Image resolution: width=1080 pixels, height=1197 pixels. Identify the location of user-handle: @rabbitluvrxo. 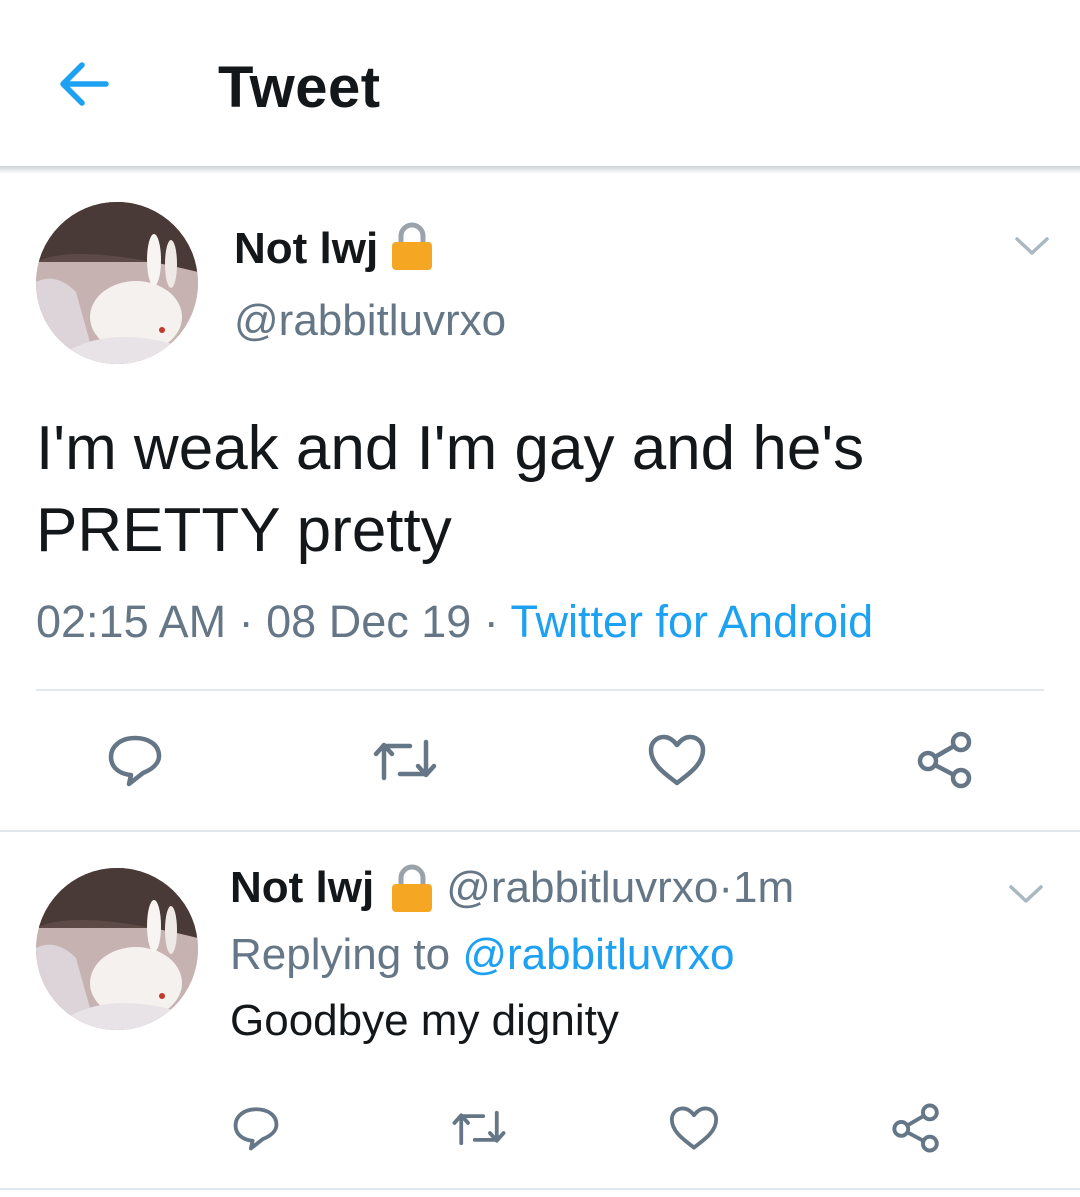
(370, 321).